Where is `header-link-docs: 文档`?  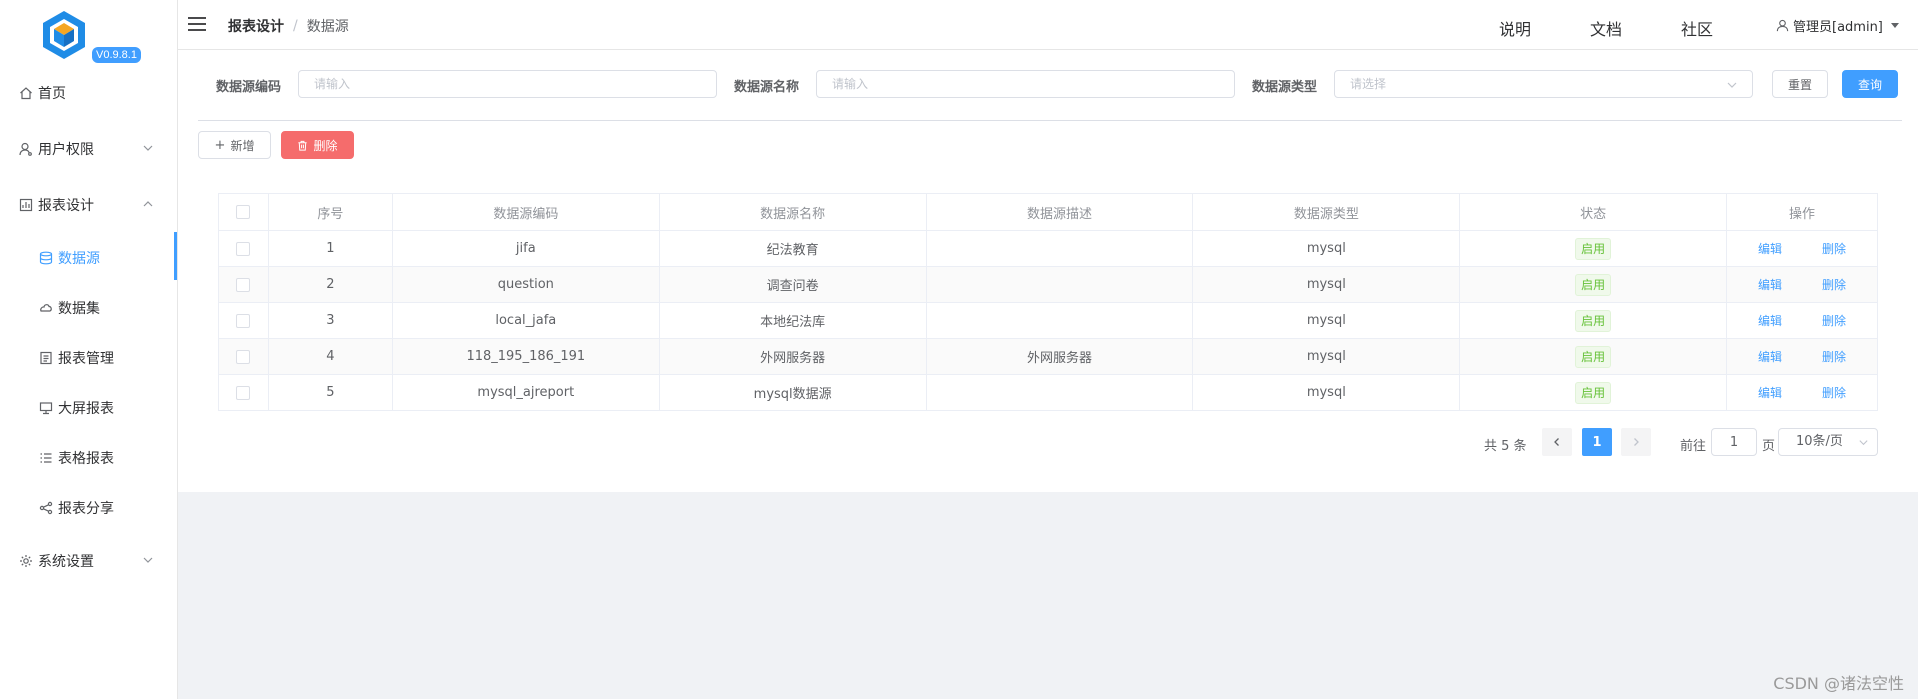
header-link-docs: 文档 is located at coordinates (1606, 28).